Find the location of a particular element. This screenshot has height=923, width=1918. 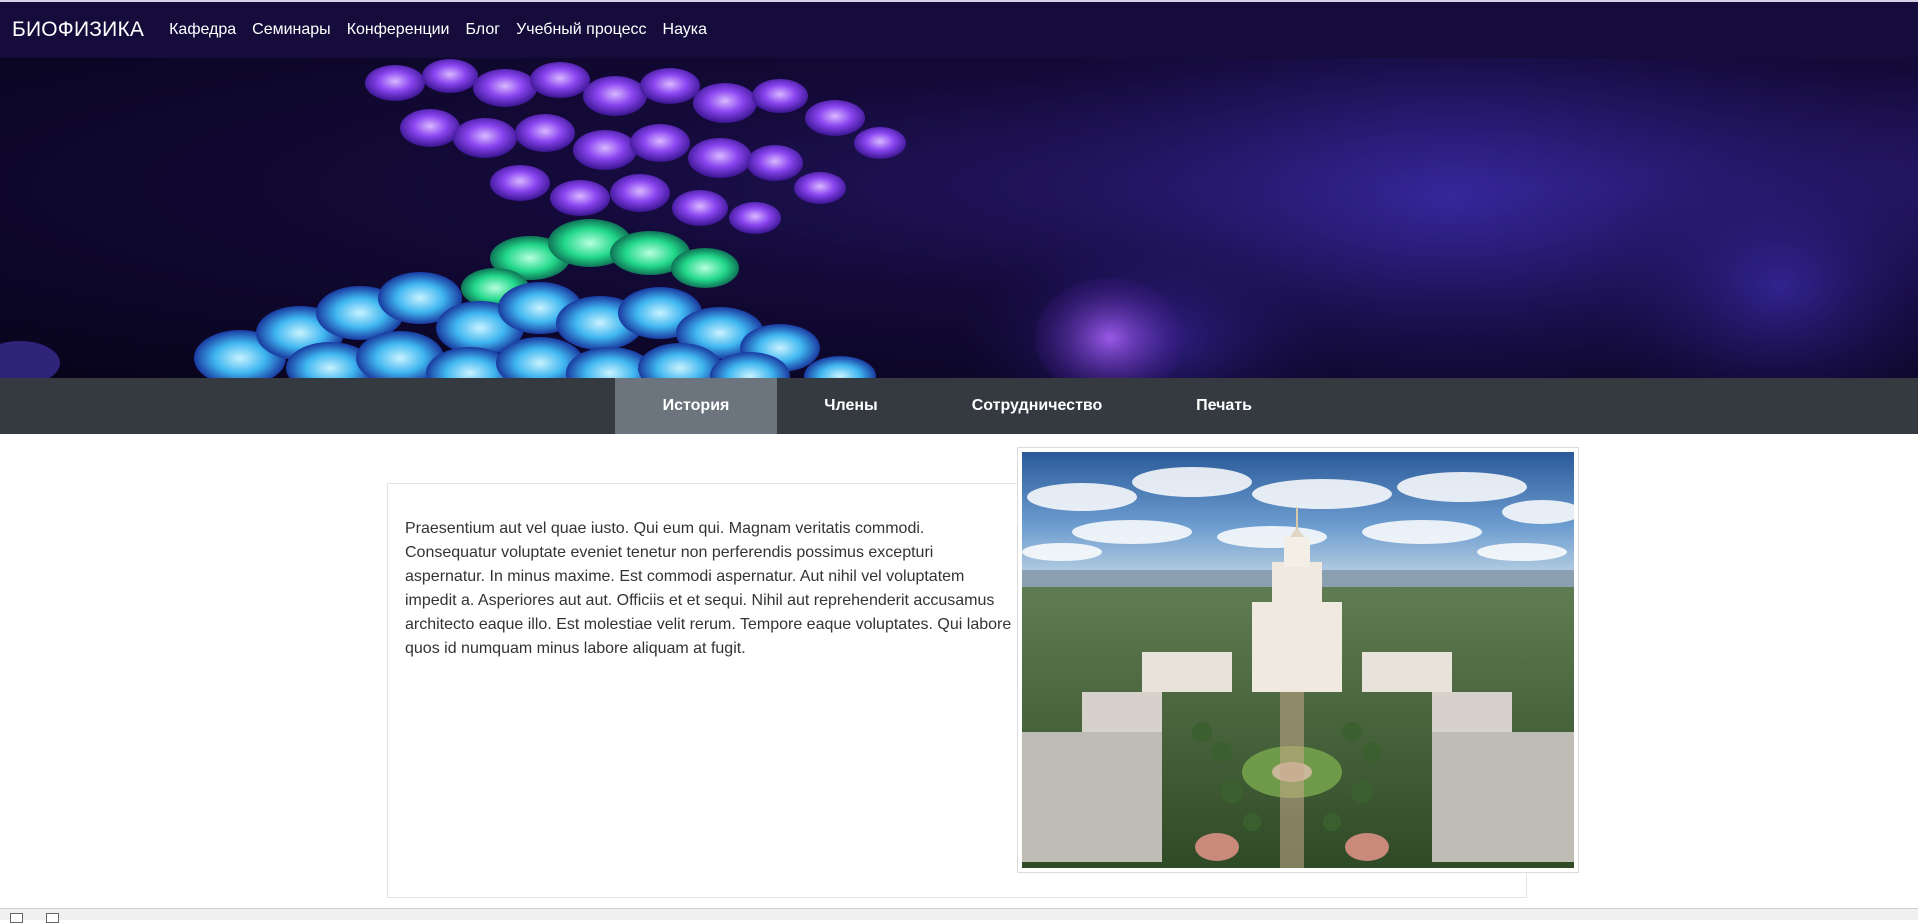

status-window-icon is located at coordinates (52, 918).